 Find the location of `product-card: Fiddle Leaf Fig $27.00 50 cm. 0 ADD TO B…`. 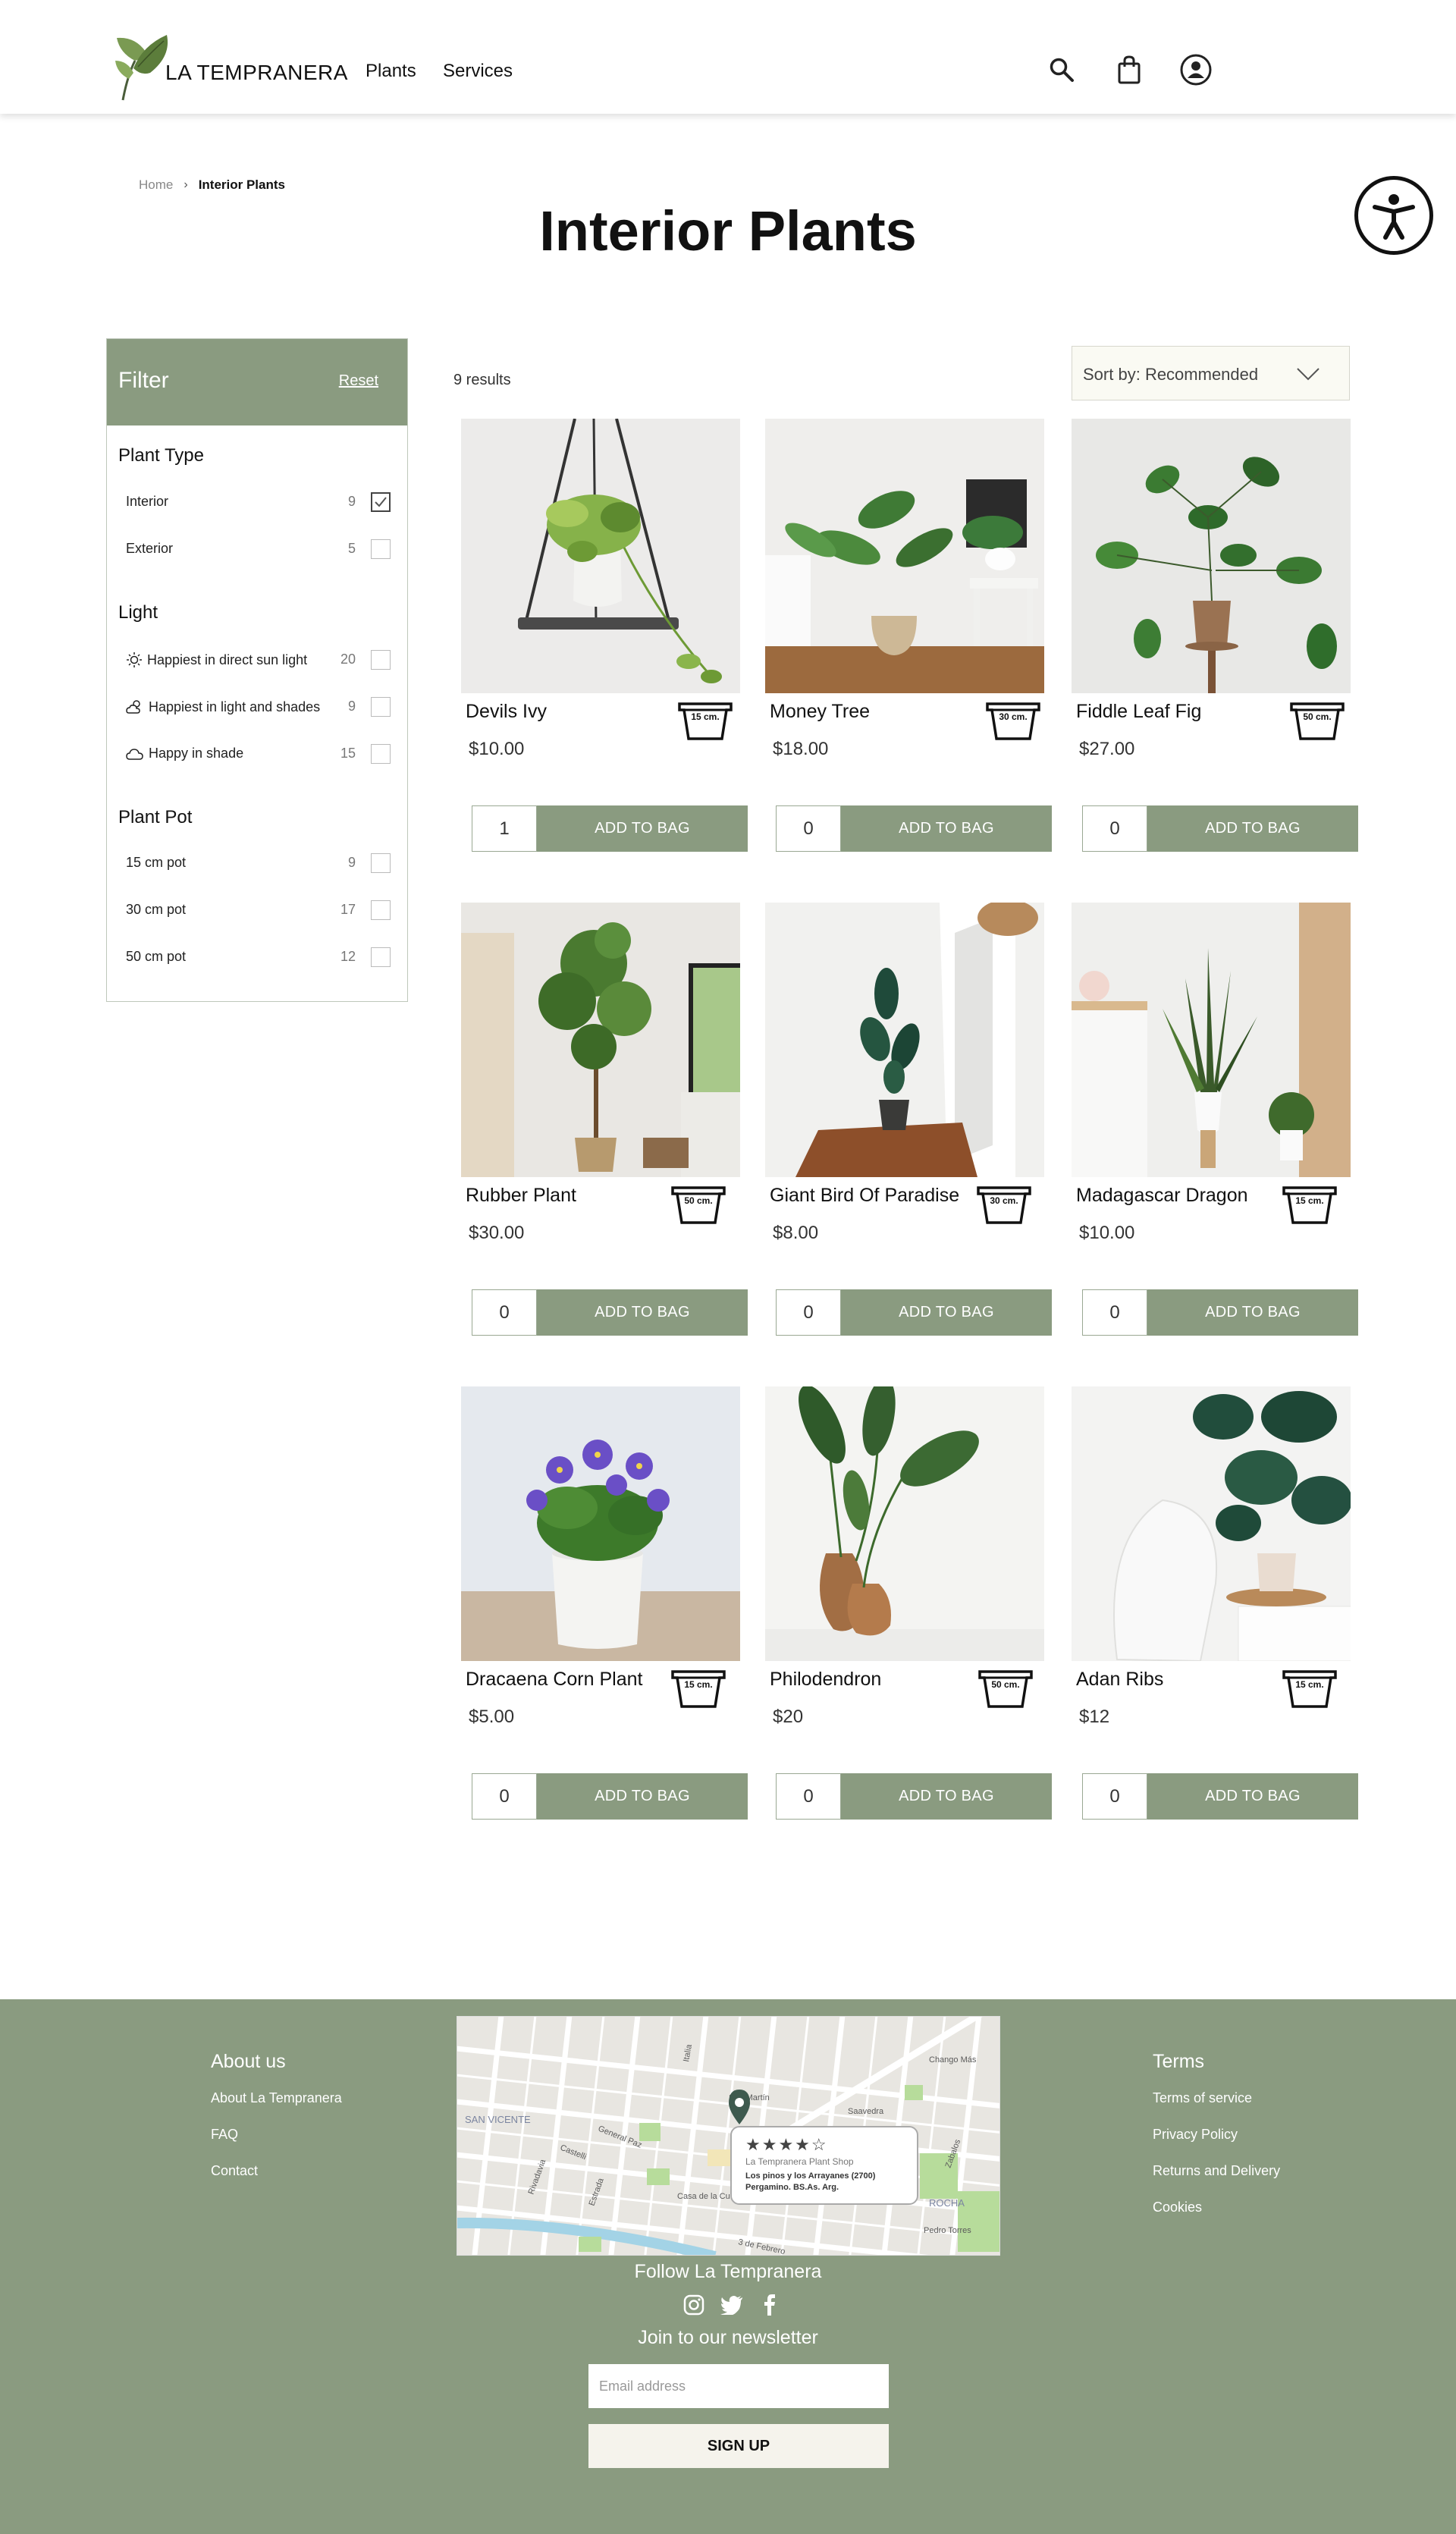

product-card: Fiddle Leaf Fig $27.00 50 cm. 0 ADD TO B… is located at coordinates (1215, 640).